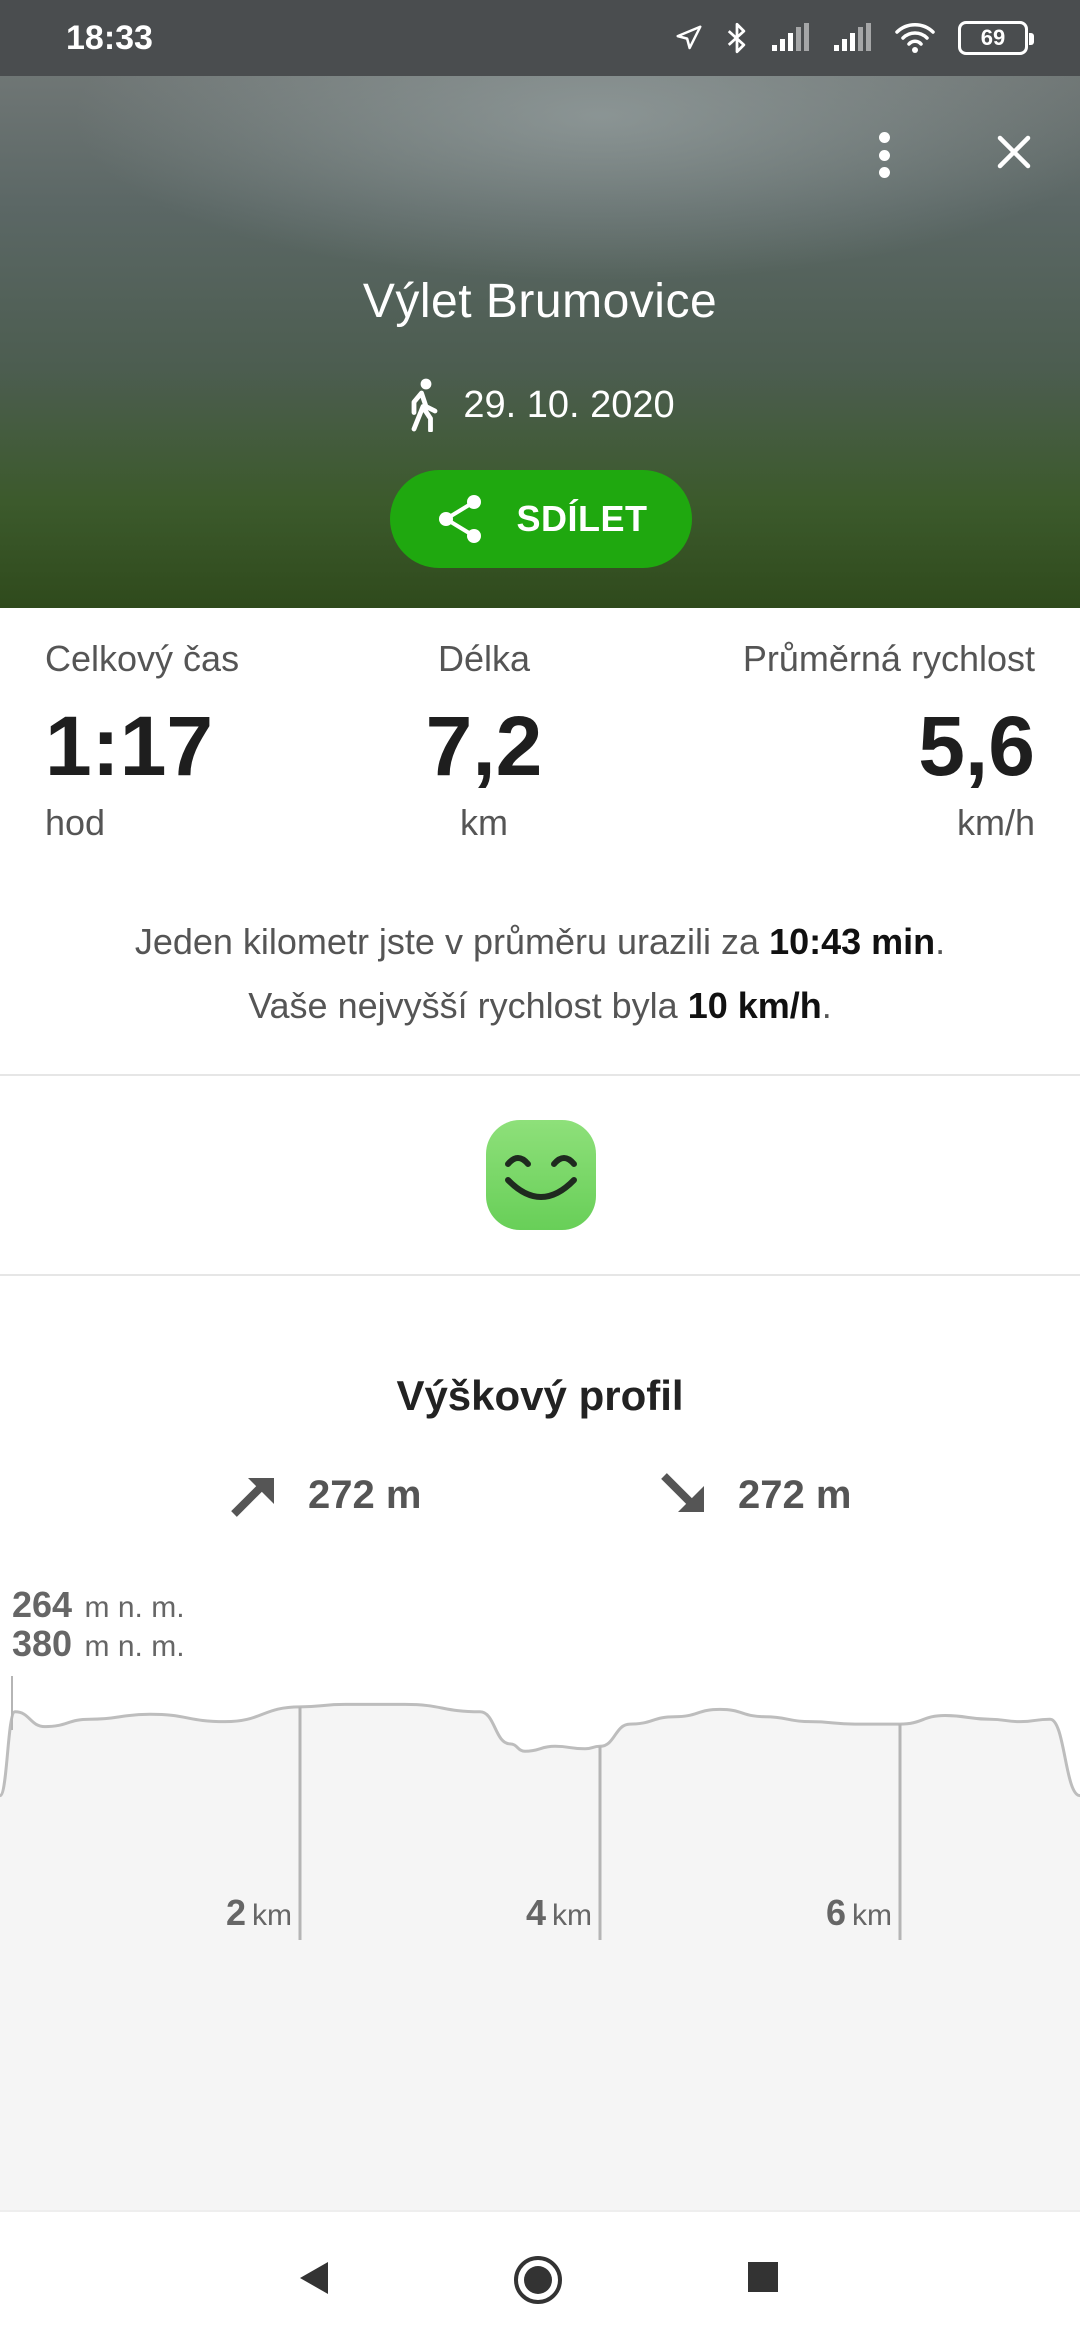 Image resolution: width=1080 pixels, height=2340 pixels. I want to click on status-bar: 18:33 69, so click(540, 38).